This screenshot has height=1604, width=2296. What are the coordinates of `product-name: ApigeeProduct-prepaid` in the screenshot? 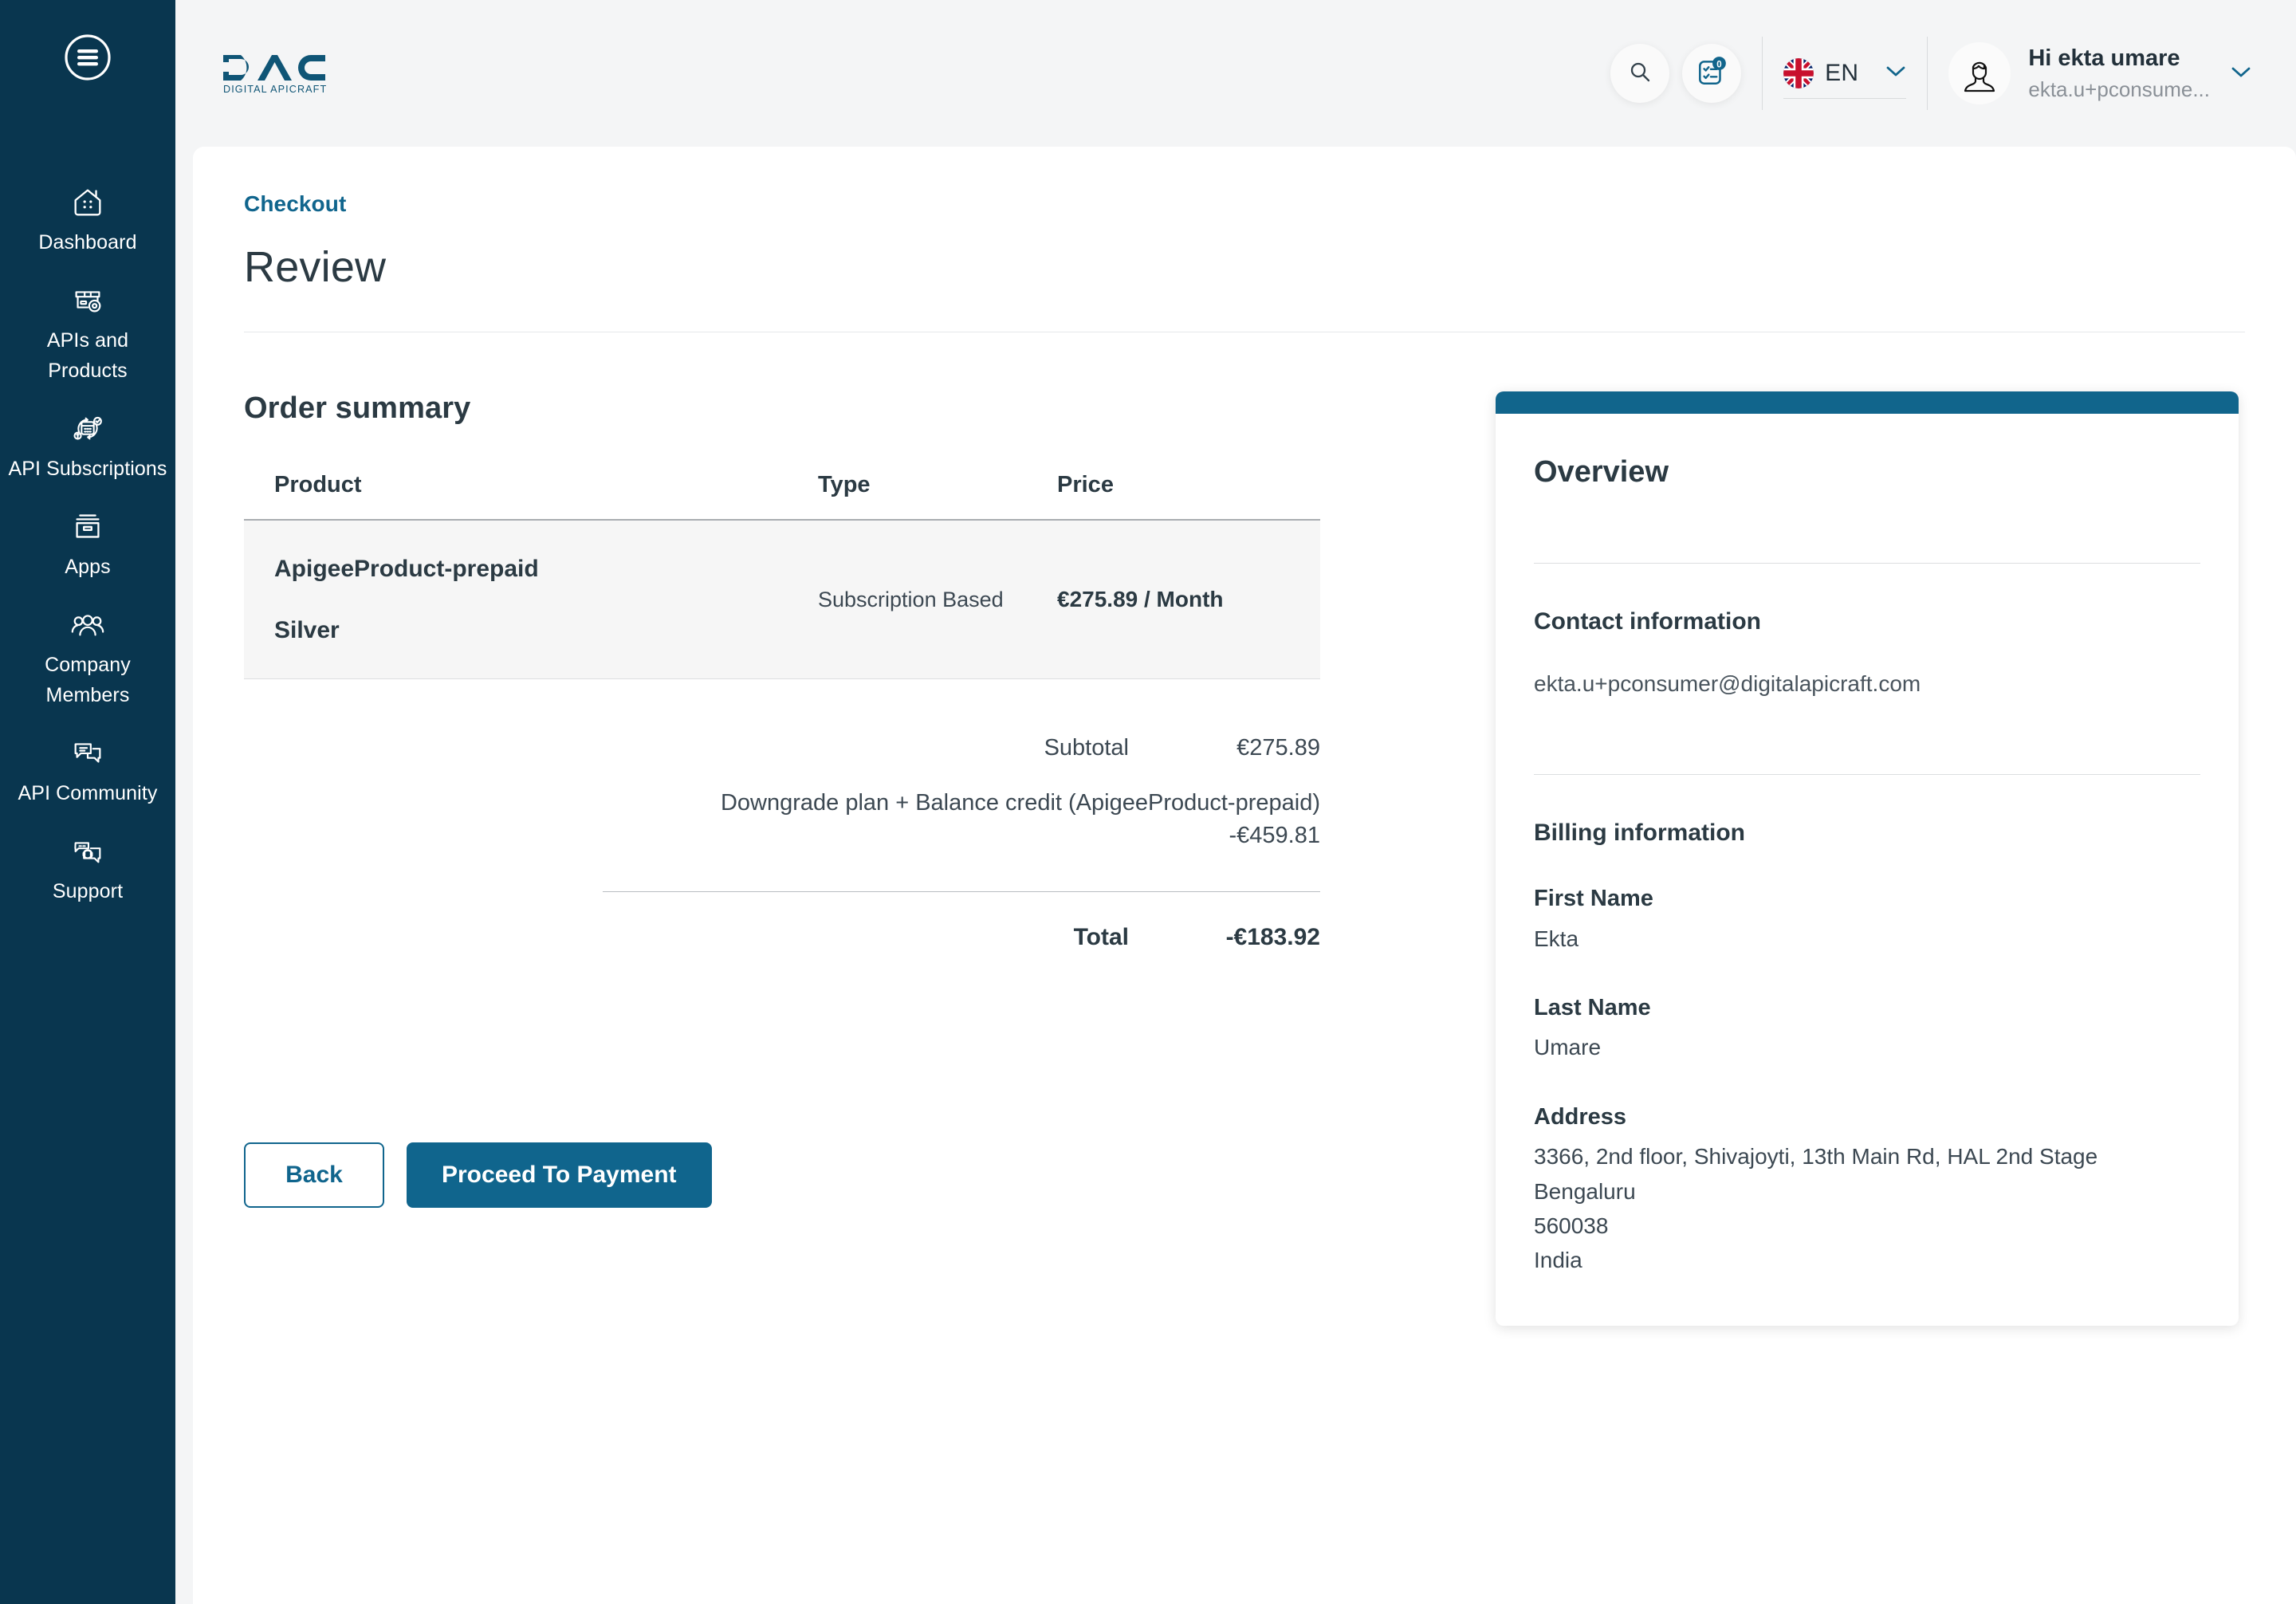 It's located at (406, 568).